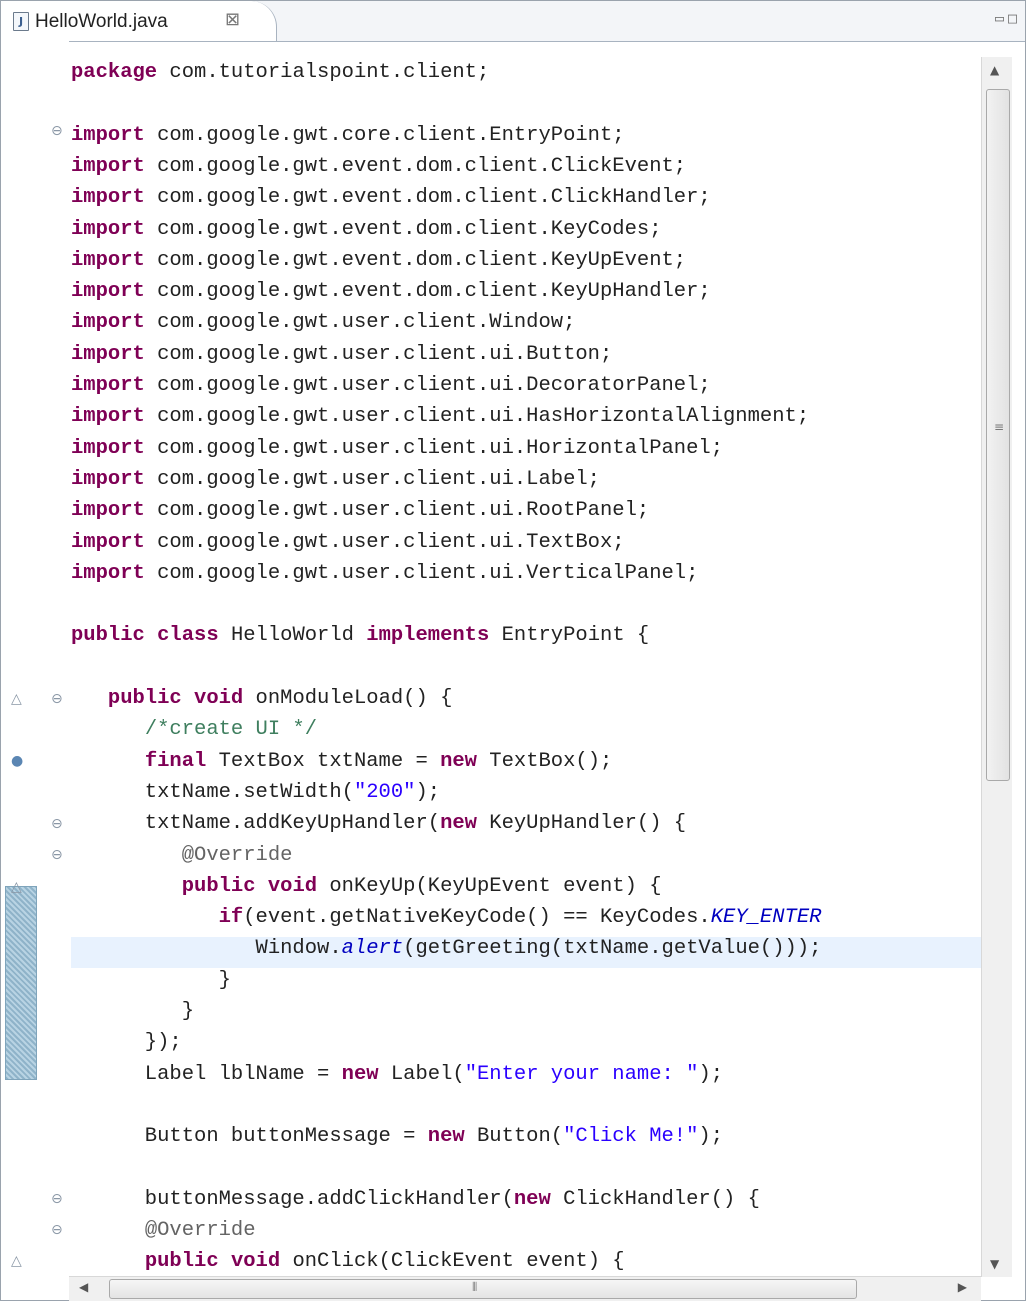 The image size is (1026, 1301). I want to click on code-line: package com.tutorialspoint.client;, so click(280, 72).